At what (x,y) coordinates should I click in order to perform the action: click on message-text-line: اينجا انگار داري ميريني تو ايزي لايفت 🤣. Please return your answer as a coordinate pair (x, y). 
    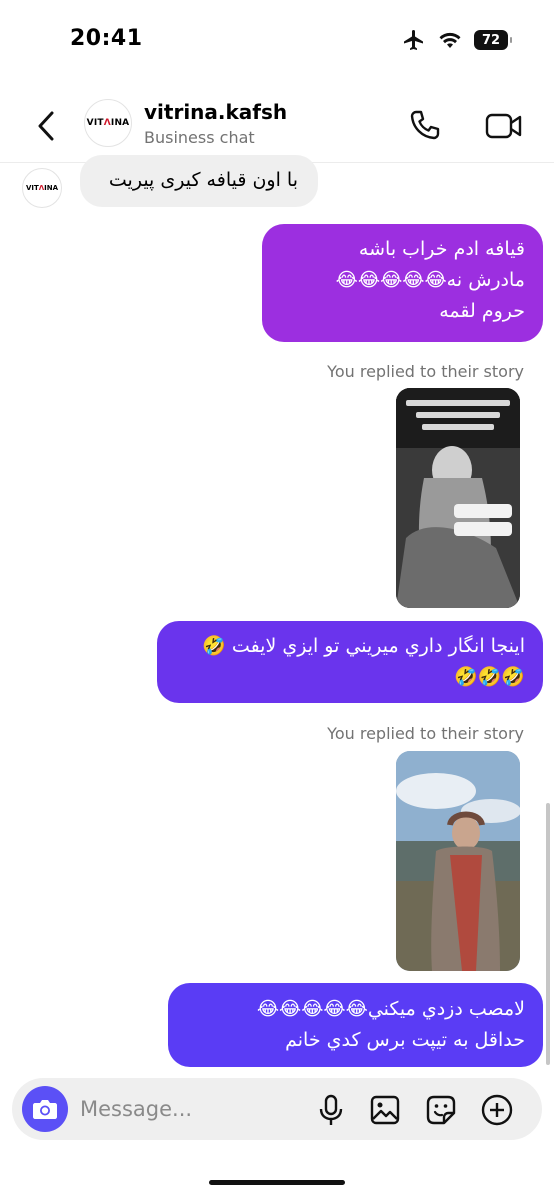
    Looking at the image, I should click on (363, 646).